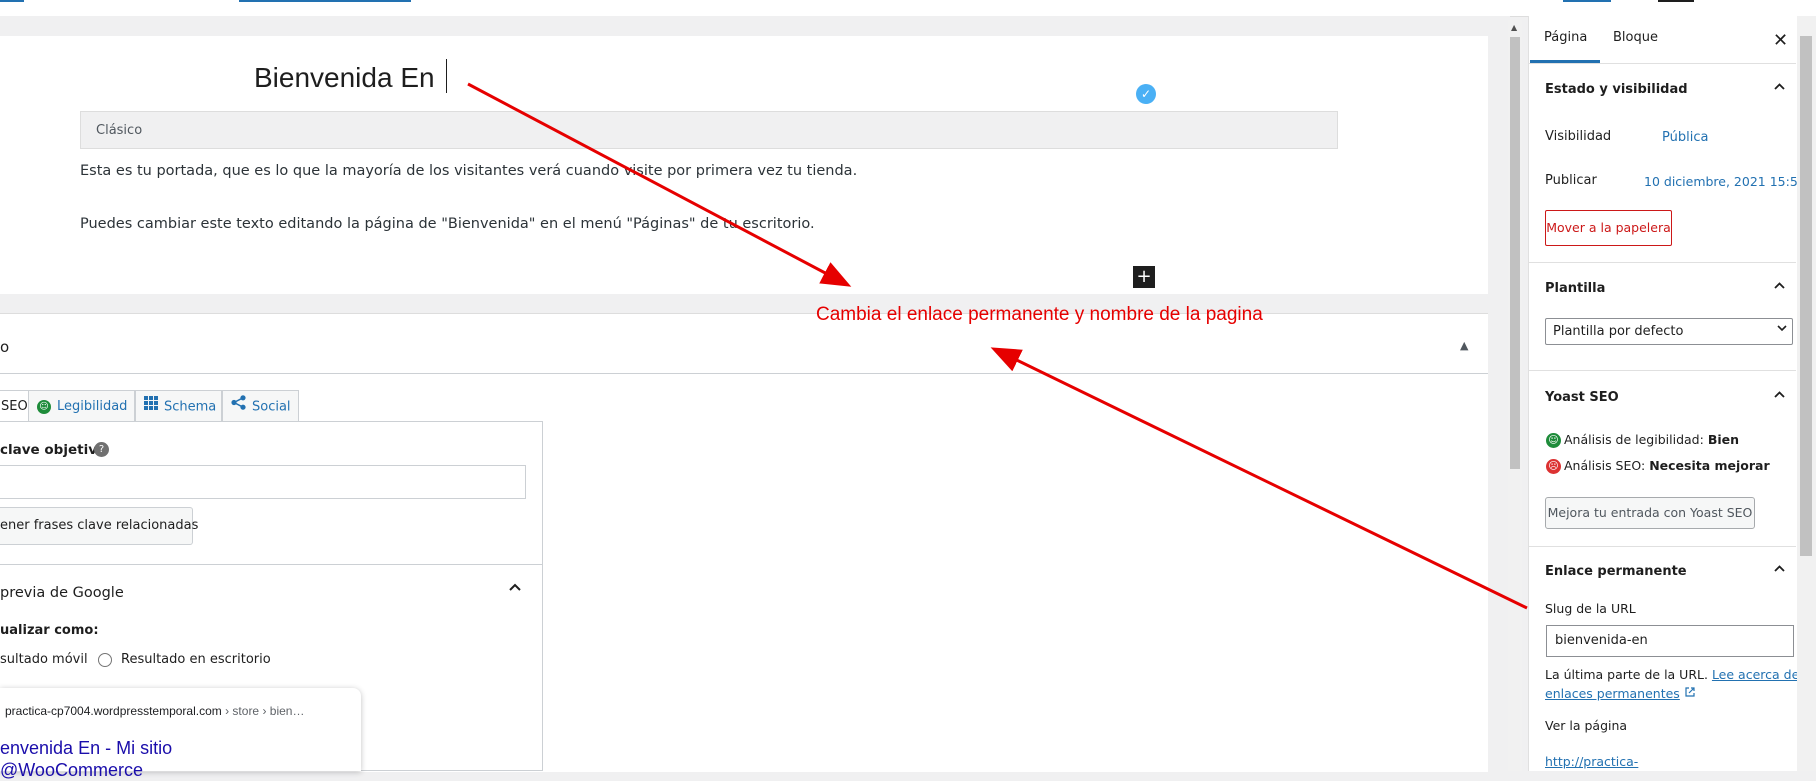 The width and height of the screenshot is (1816, 781). What do you see at coordinates (1591, 761) in the screenshot?
I see `page-permalink: http://practica-` at bounding box center [1591, 761].